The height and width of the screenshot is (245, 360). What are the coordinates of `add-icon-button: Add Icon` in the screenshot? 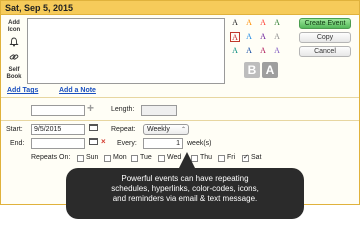 It's located at (14, 27).